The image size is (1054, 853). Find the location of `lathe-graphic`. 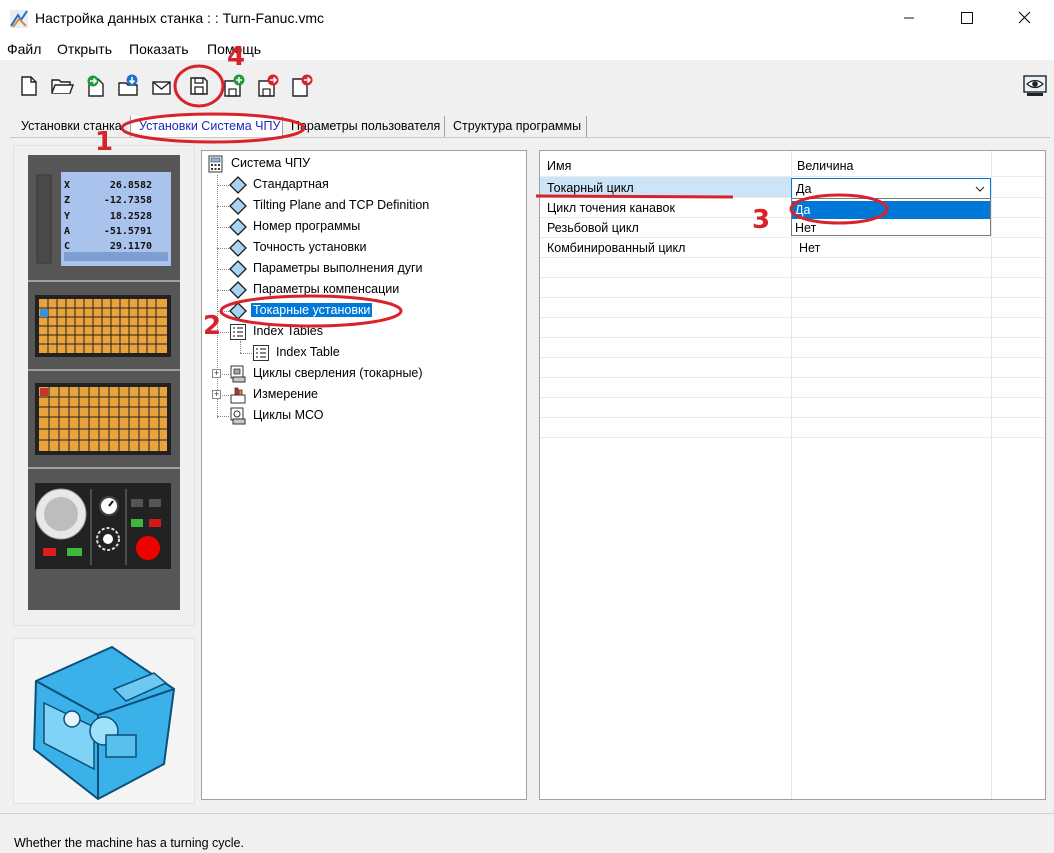

lathe-graphic is located at coordinates (104, 723).